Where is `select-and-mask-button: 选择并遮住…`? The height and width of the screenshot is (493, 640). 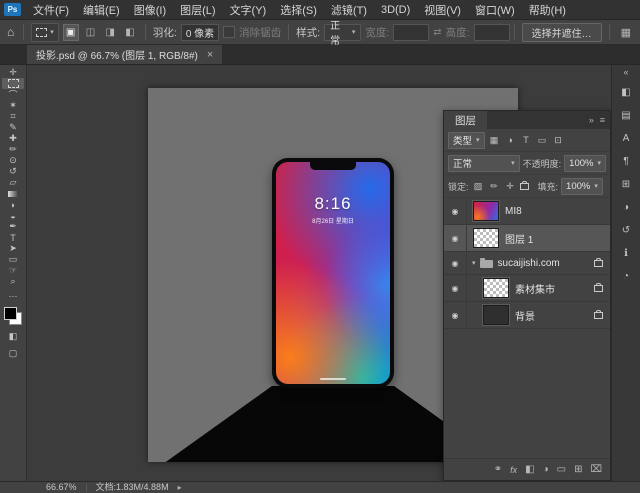 select-and-mask-button: 选择并遮住… is located at coordinates (561, 32).